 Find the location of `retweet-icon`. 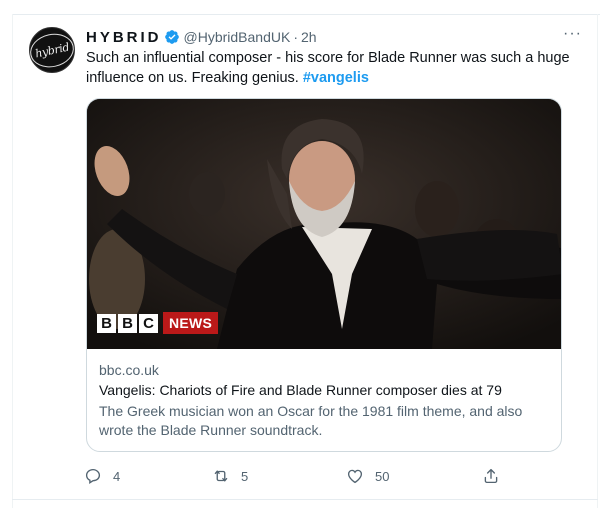

retweet-icon is located at coordinates (221, 476).